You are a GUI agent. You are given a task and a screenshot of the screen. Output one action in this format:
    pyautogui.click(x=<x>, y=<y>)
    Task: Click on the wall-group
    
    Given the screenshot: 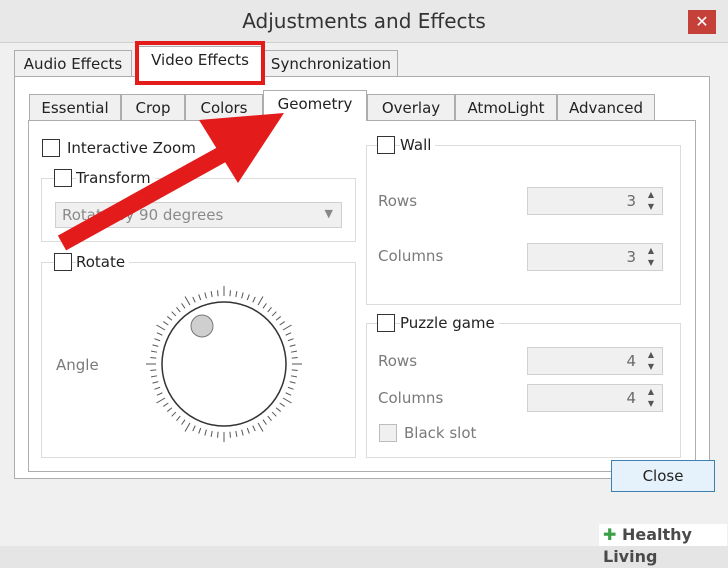 What is the action you would take?
    pyautogui.click(x=523, y=225)
    